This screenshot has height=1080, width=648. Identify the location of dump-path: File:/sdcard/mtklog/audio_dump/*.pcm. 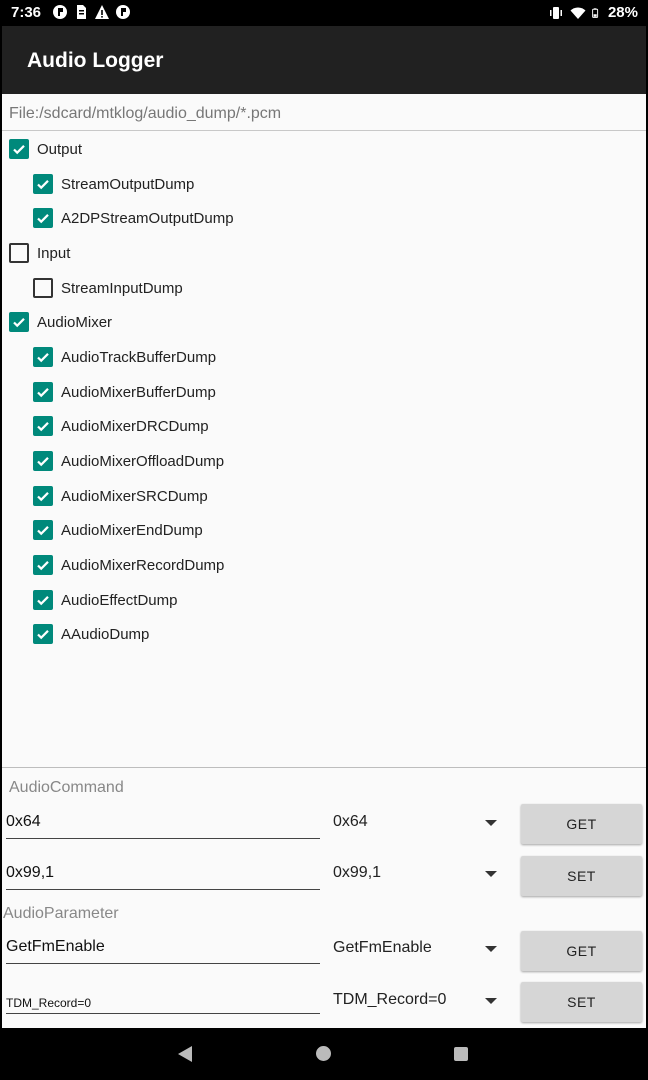
(145, 113).